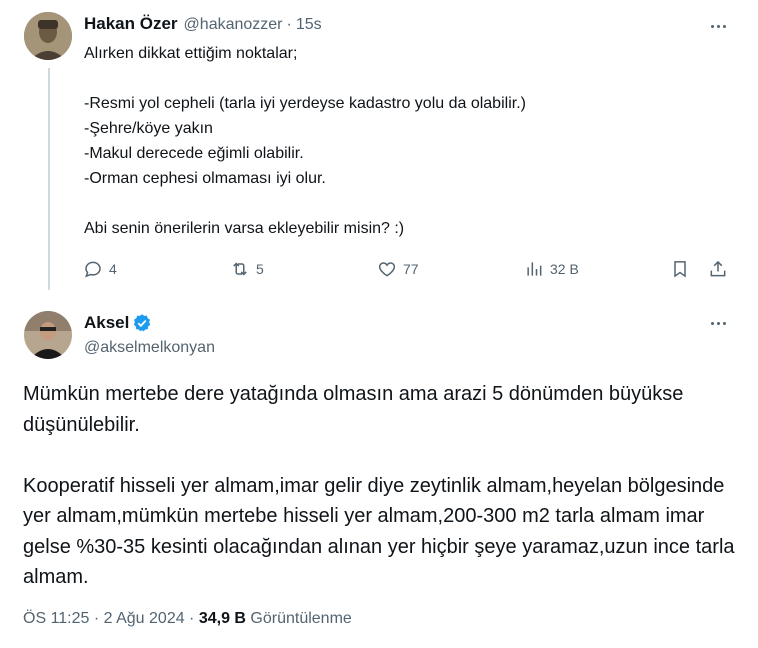 The width and height of the screenshot is (758, 648). I want to click on author-handle: @hakanozzer, so click(233, 25).